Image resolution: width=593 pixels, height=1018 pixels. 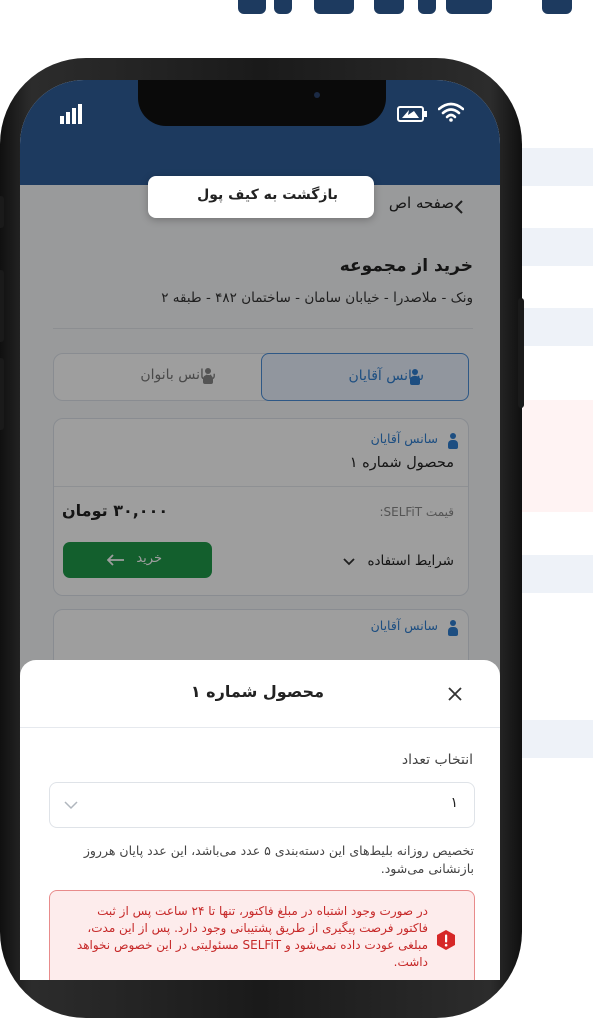 I want to click on back-to-wallet-button: بازگشت به کیف پول, so click(x=261, y=197).